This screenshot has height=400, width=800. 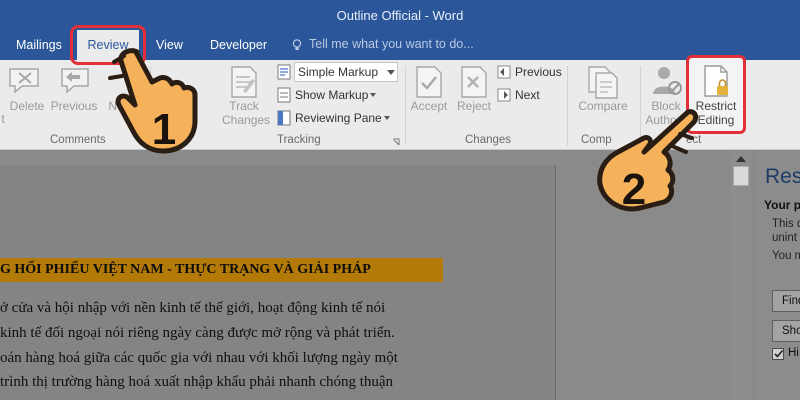 I want to click on step-2-number: 2, so click(x=634, y=189).